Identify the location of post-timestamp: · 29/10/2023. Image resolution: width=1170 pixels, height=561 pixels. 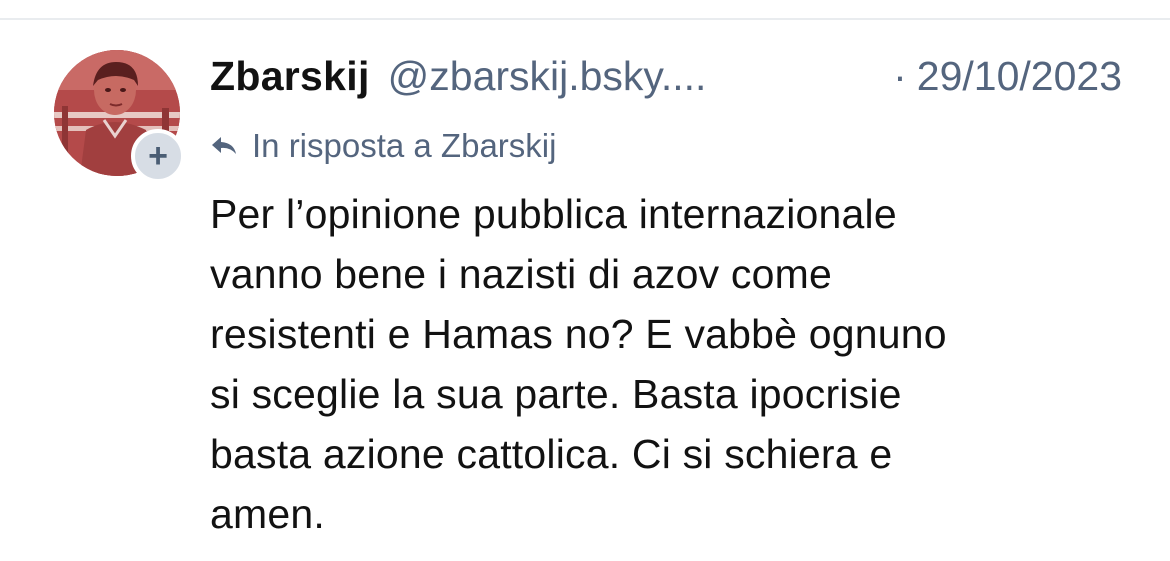
(1007, 76).